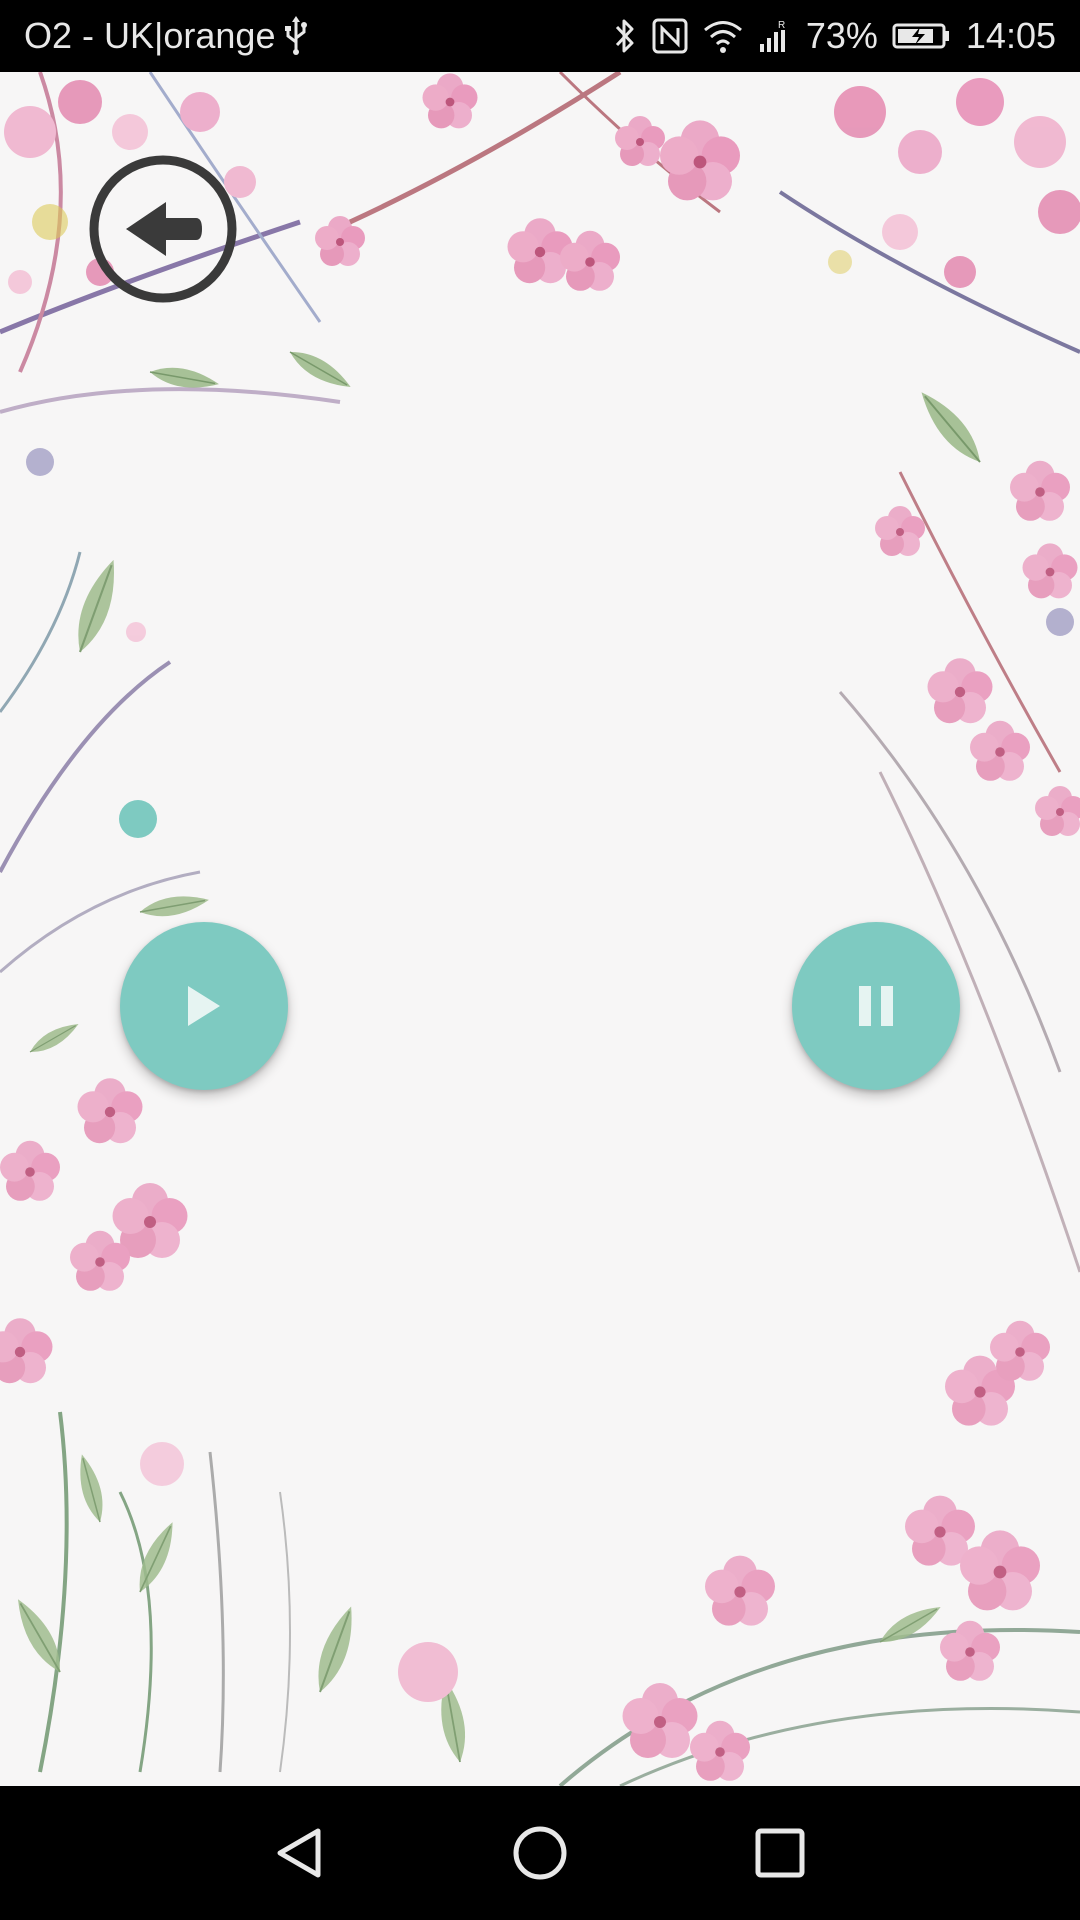 The height and width of the screenshot is (1920, 1080). I want to click on nav-home-icon, so click(540, 1853).